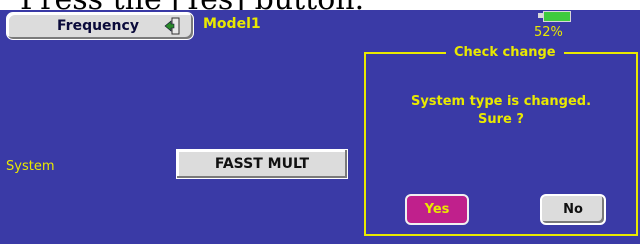 The height and width of the screenshot is (244, 640). I want to click on frequency-tab-label: Frequency, so click(98, 26).